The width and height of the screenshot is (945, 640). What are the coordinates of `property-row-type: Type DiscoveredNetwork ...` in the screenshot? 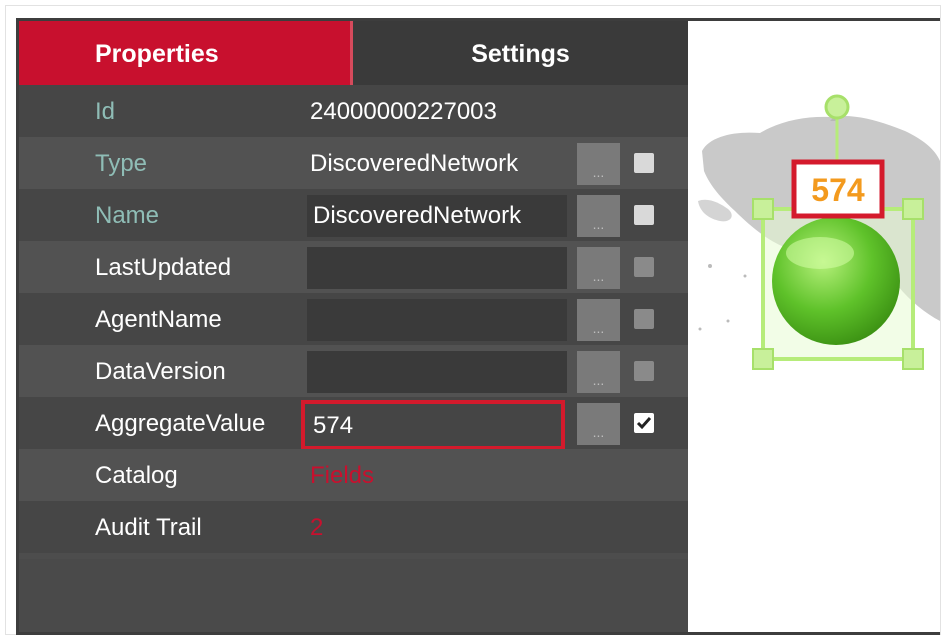 It's located at (353, 163).